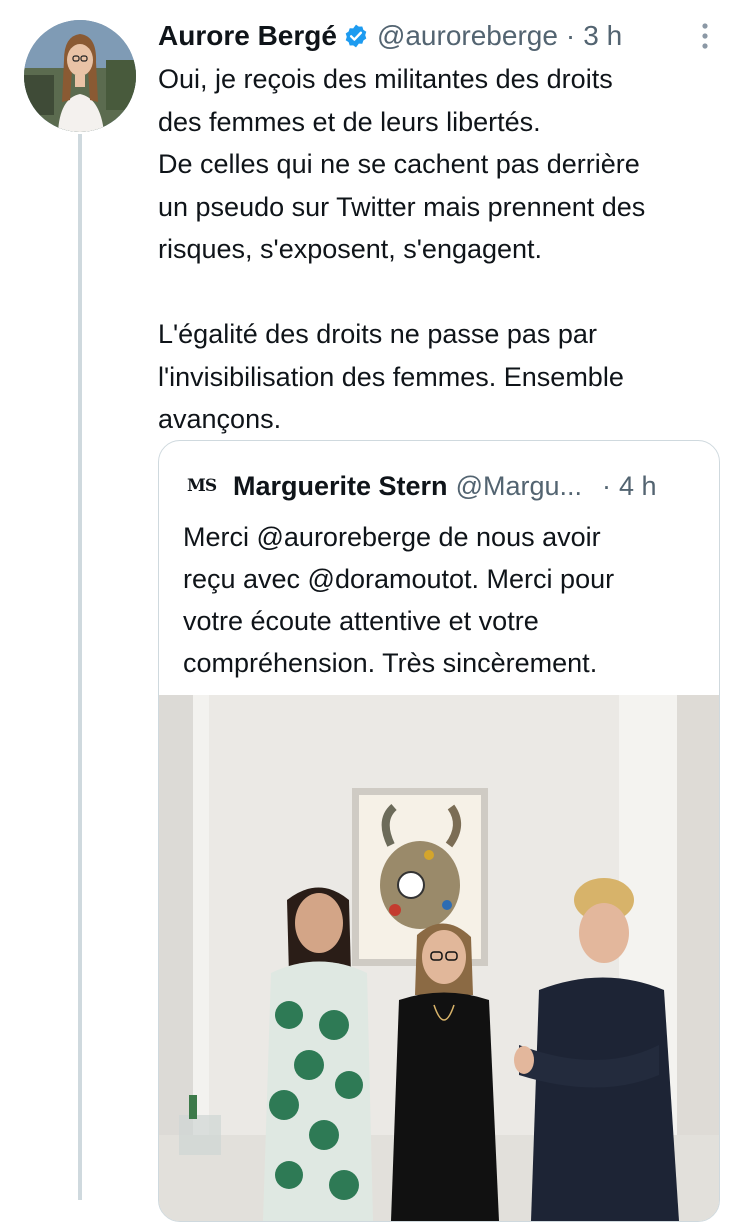 This screenshot has width=744, height=1222. I want to click on tweet-header: Aurore Bergé @auroreberge · 3 h, so click(438, 36).